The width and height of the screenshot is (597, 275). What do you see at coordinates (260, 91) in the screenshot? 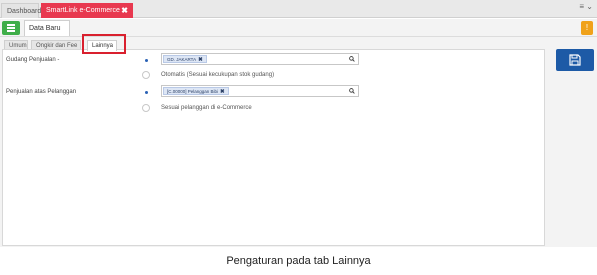
I see `pelanggan-field: [C.00000] Pelanggan Bibi ✖` at bounding box center [260, 91].